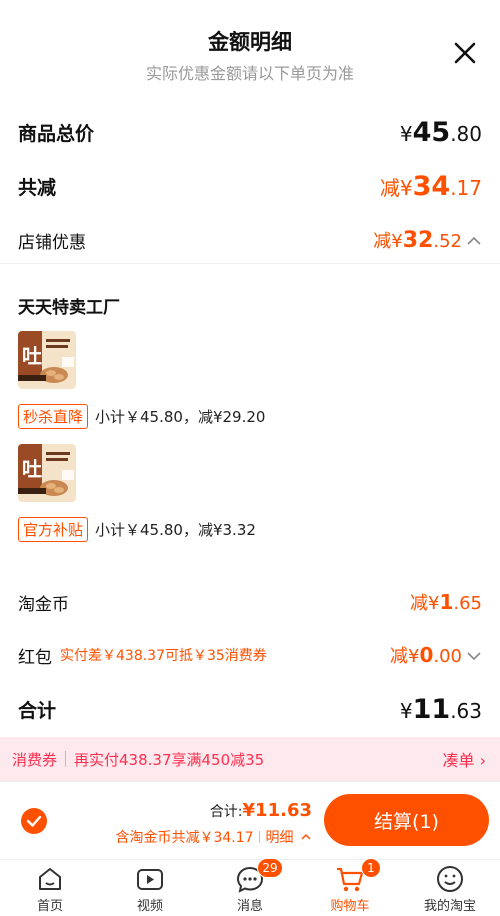 The width and height of the screenshot is (500, 916). I want to click on promo-subtotal: 小计￥45.80，减¥3.32, so click(175, 530).